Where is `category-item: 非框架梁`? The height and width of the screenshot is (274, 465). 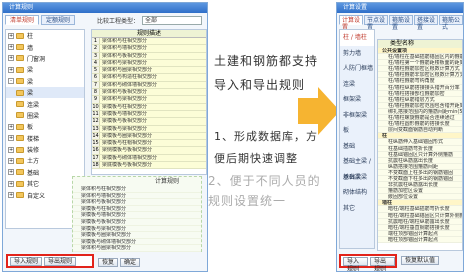
category-item: 非框架梁 is located at coordinates (357, 116).